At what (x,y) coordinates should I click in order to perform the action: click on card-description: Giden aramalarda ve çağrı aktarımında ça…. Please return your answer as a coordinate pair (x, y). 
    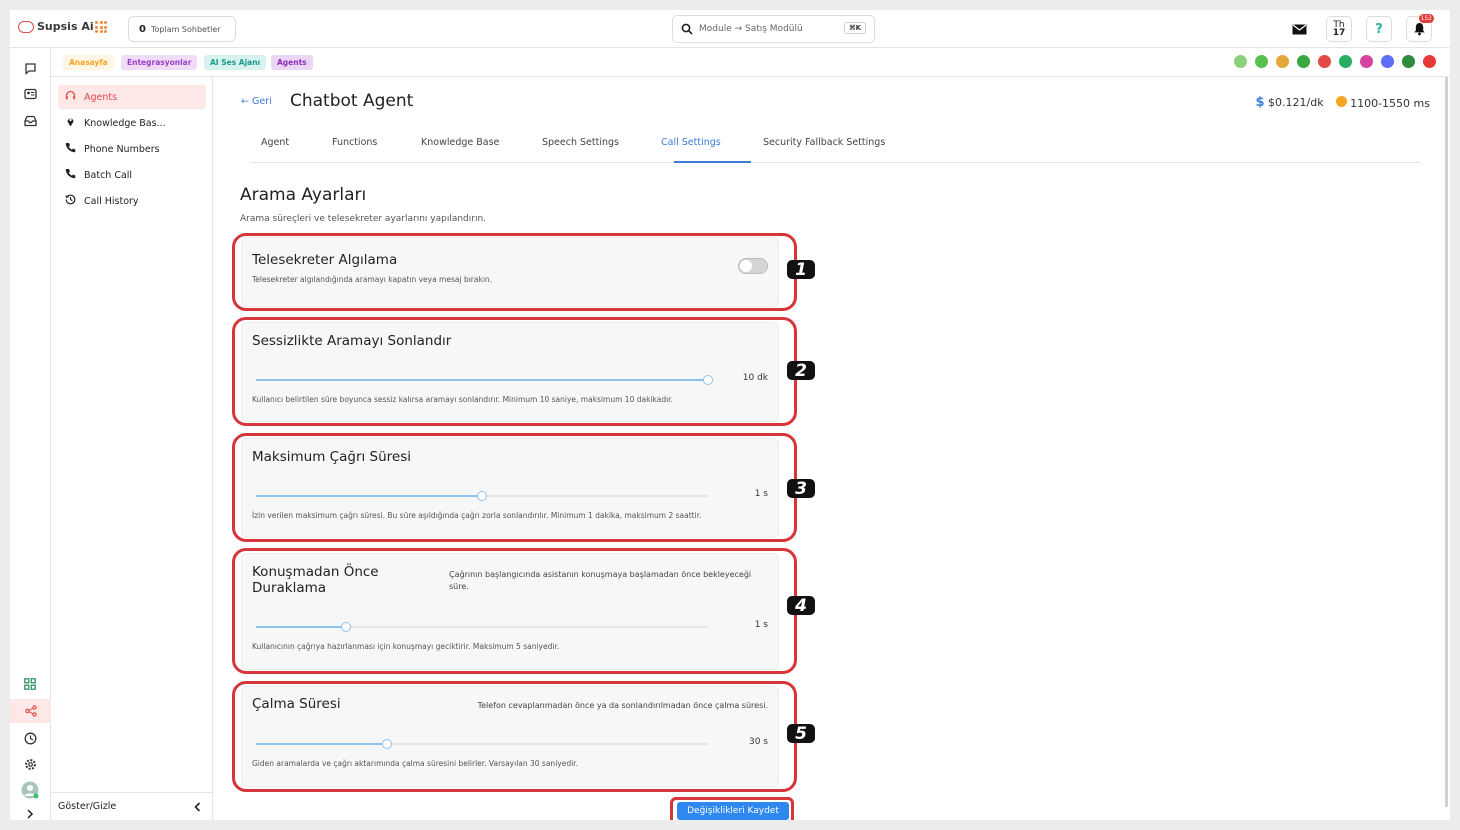
    Looking at the image, I should click on (415, 763).